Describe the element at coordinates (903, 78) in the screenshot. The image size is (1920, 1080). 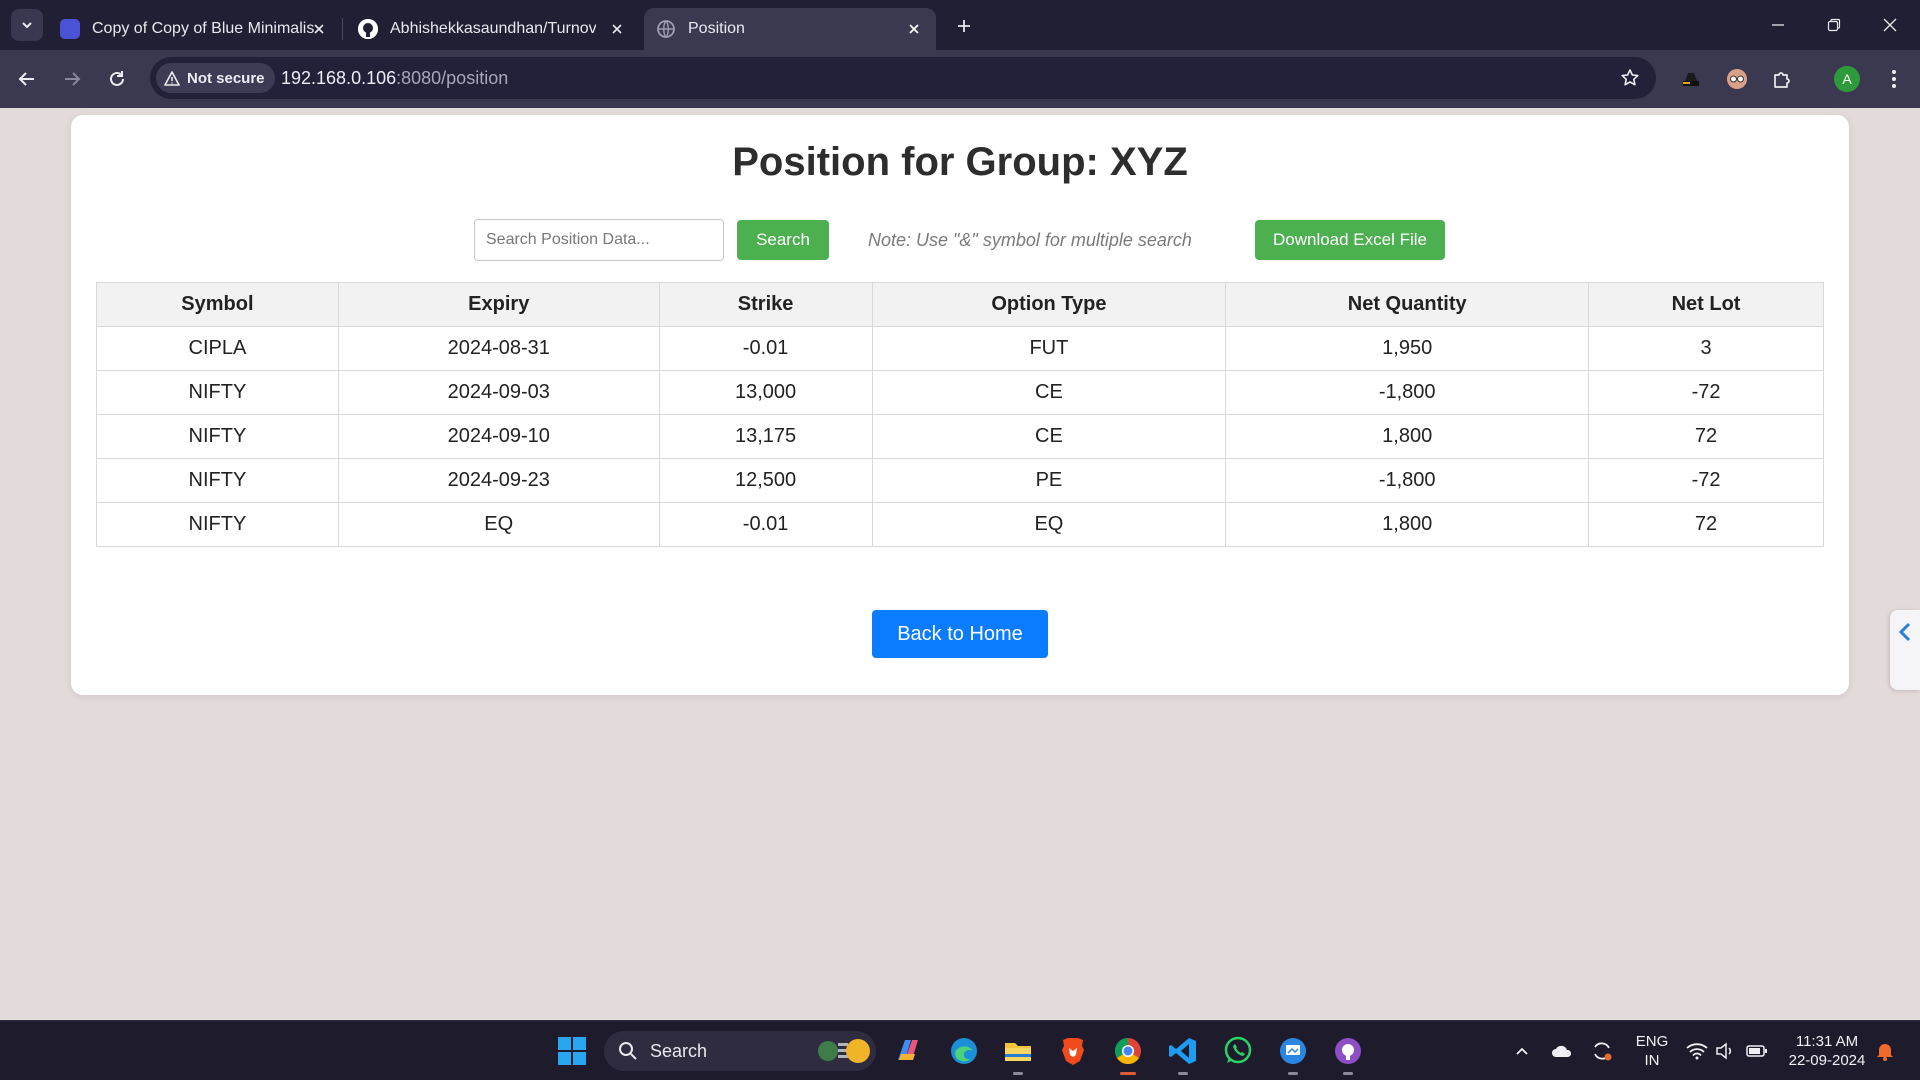
I see `address-bar: Not secure 192.168.0.106:8080/position` at that location.